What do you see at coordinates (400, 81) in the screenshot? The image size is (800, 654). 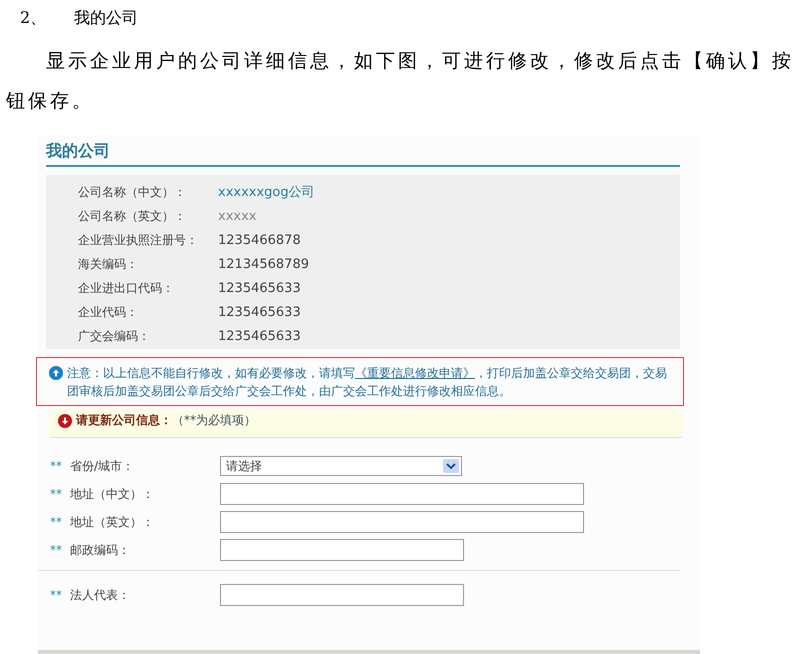 I see `intro-paragraph: 显示企业用户的公司详细信息，如下图，可进行修改，修改后点击【确认】按钮保存。` at bounding box center [400, 81].